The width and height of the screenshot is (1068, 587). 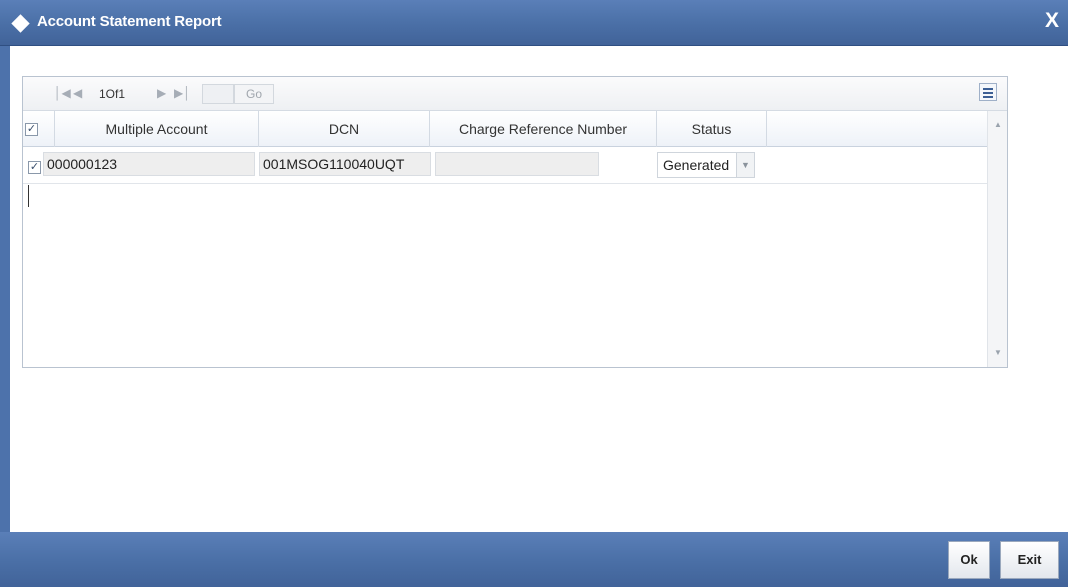 What do you see at coordinates (20, 23) in the screenshot?
I see `diamond-icon` at bounding box center [20, 23].